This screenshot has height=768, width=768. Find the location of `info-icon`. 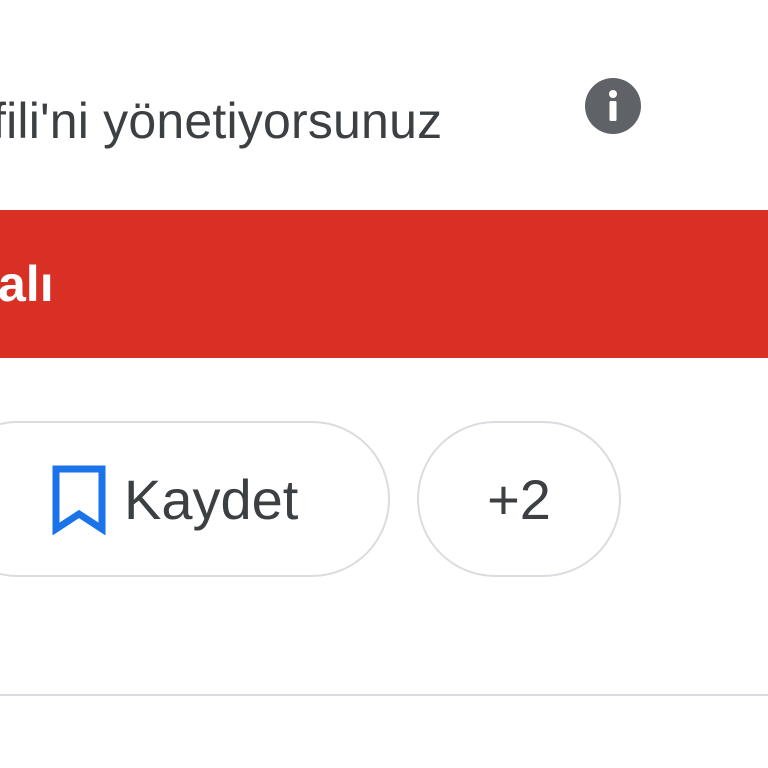

info-icon is located at coordinates (613, 106).